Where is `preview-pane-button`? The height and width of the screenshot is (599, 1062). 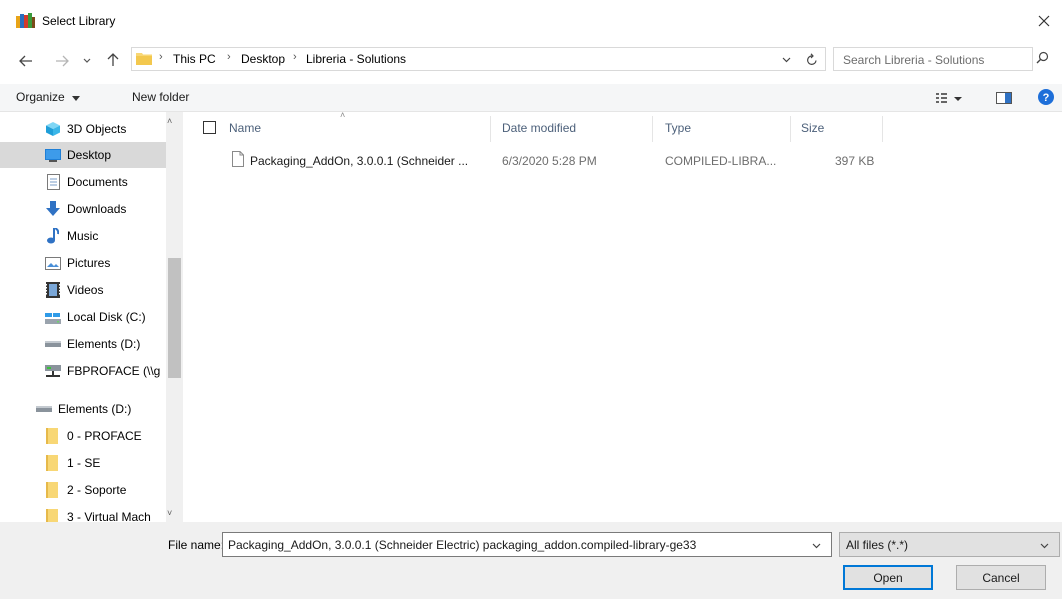
preview-pane-button is located at coordinates (1004, 99).